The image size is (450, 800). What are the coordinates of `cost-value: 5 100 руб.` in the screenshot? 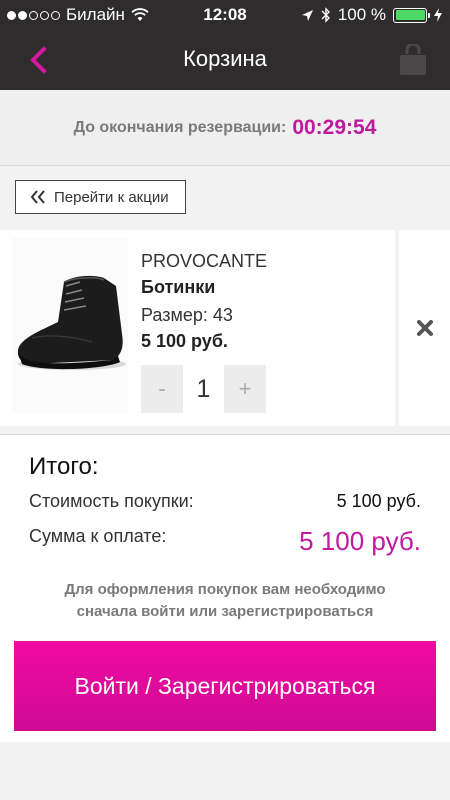 It's located at (378, 501).